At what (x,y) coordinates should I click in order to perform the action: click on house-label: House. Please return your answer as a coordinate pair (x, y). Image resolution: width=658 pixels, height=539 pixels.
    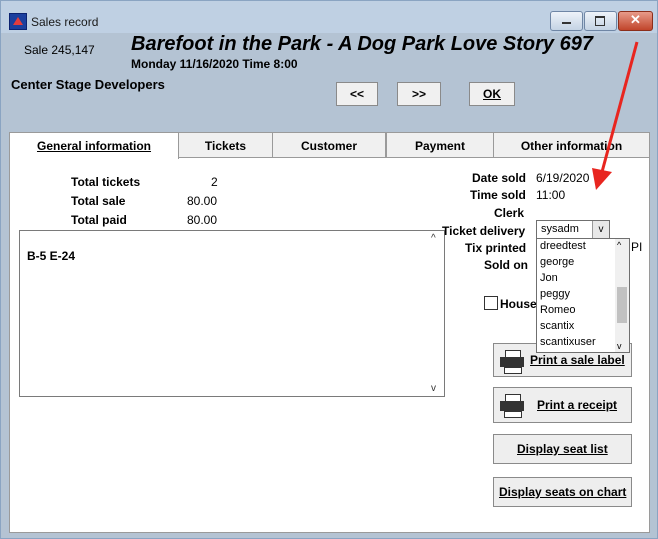
    Looking at the image, I should click on (518, 304).